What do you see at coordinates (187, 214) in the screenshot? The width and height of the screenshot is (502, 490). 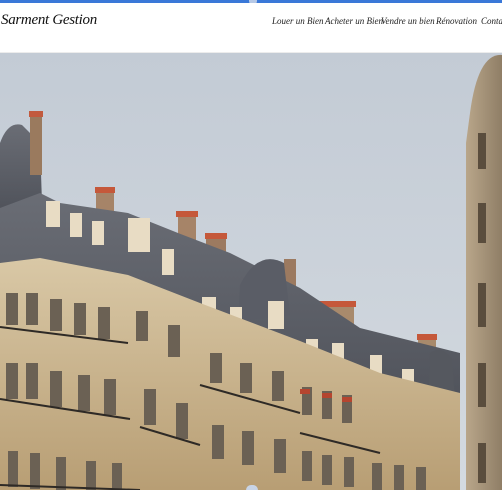 I see `chimney-2-pots` at bounding box center [187, 214].